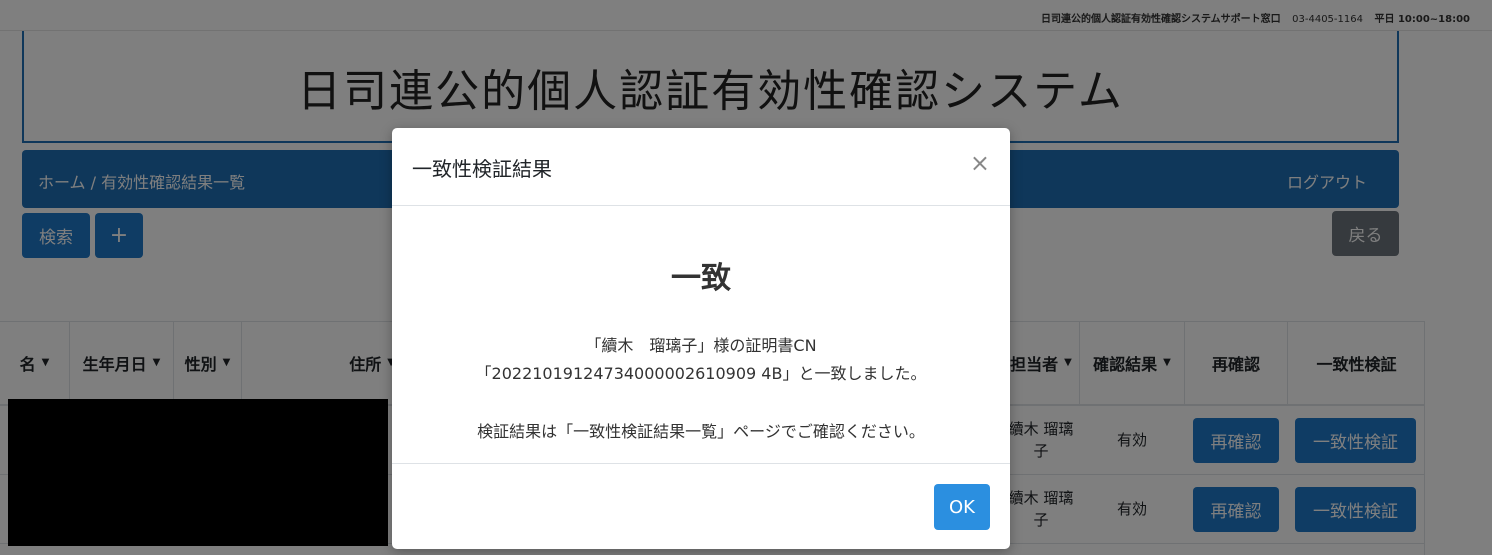 The image size is (1492, 555). I want to click on result-heading: 一致, so click(701, 278).